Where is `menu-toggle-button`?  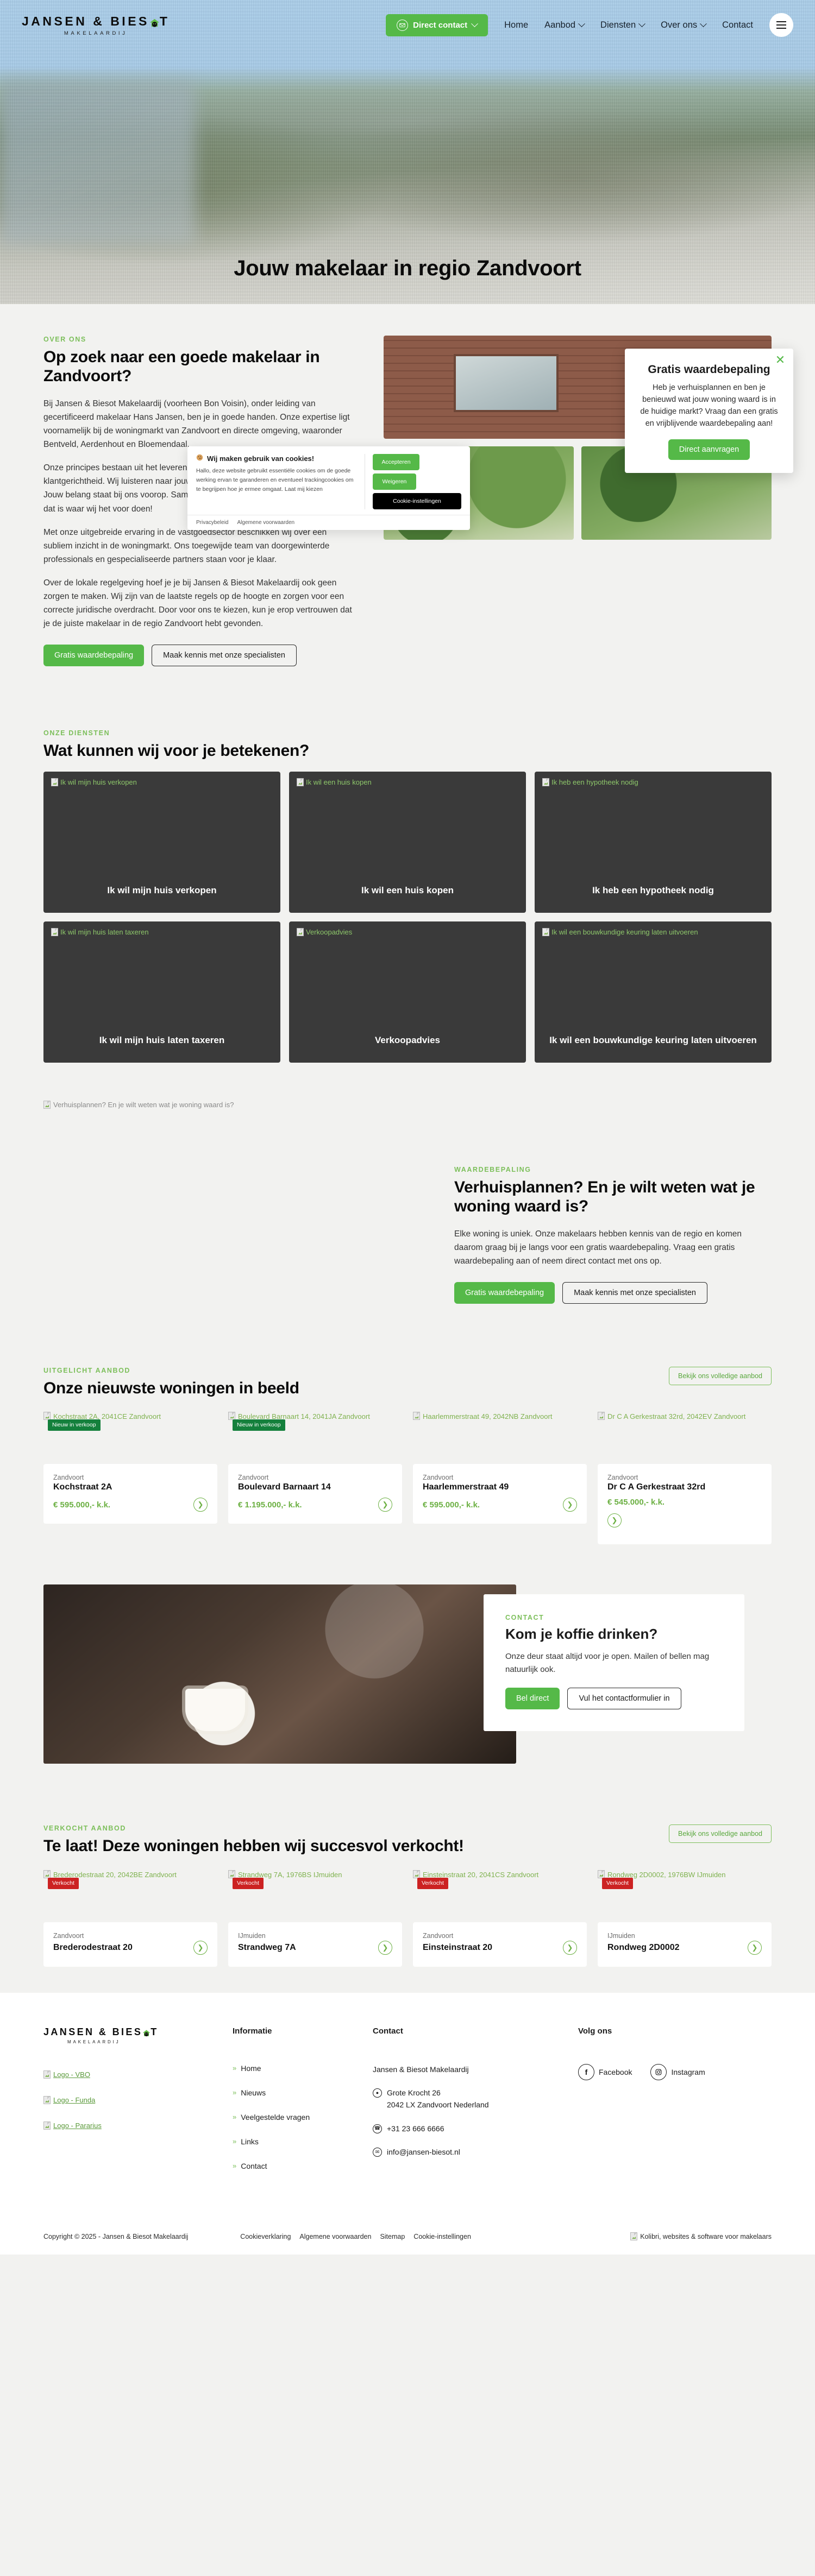
menu-toggle-button is located at coordinates (781, 25).